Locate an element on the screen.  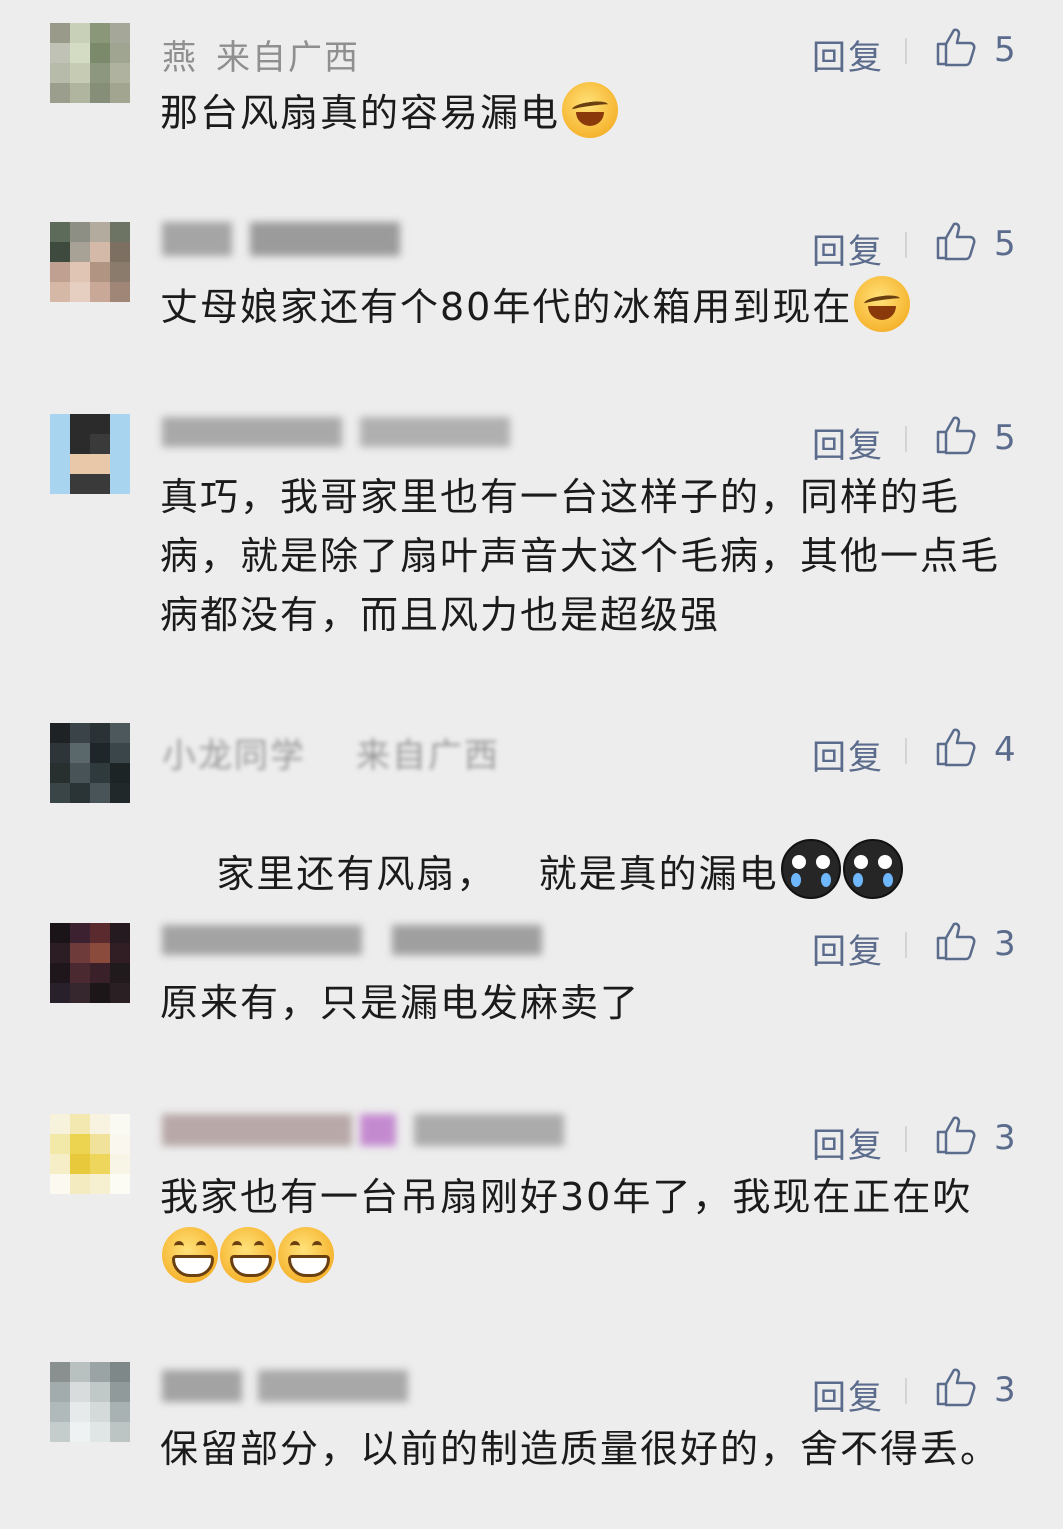
comment-text-content: 那台风扇真的容易漏电 is located at coordinates (360, 113).